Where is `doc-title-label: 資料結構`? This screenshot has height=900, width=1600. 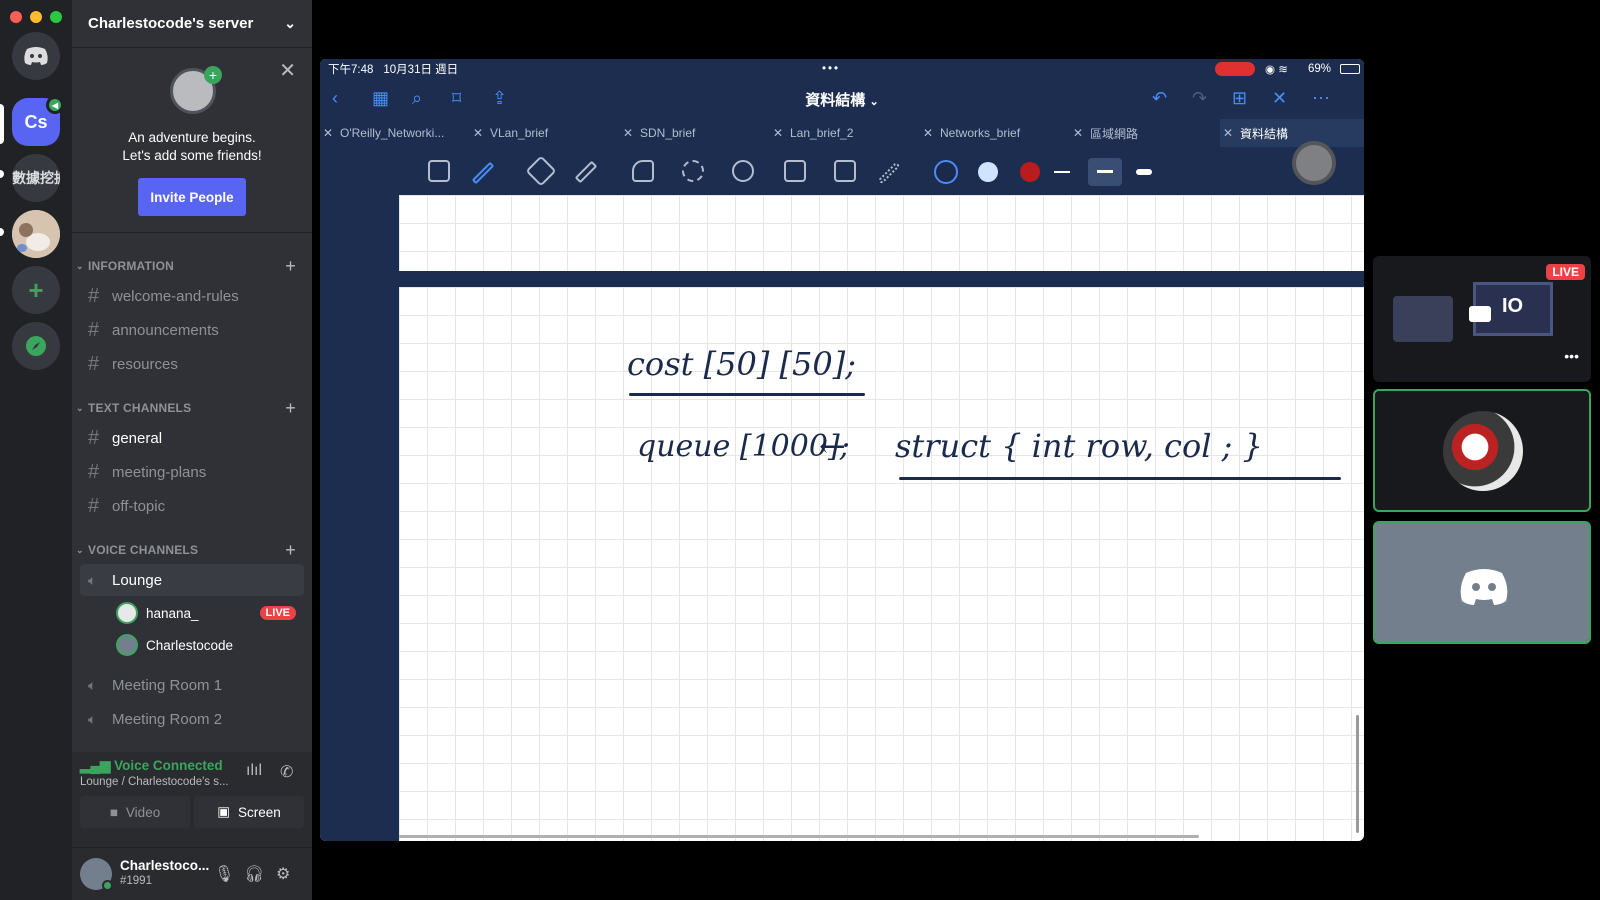 doc-title-label: 資料結構 is located at coordinates (835, 100).